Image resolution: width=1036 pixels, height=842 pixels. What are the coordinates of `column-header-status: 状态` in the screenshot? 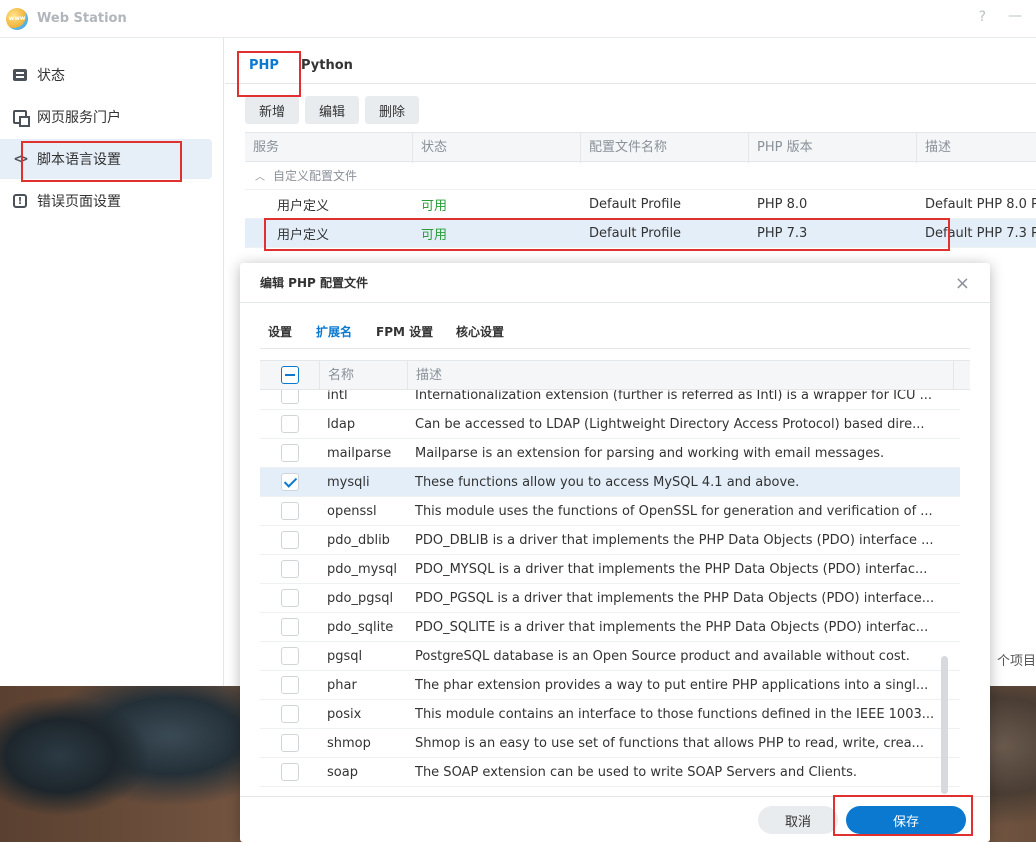 It's located at (497, 148).